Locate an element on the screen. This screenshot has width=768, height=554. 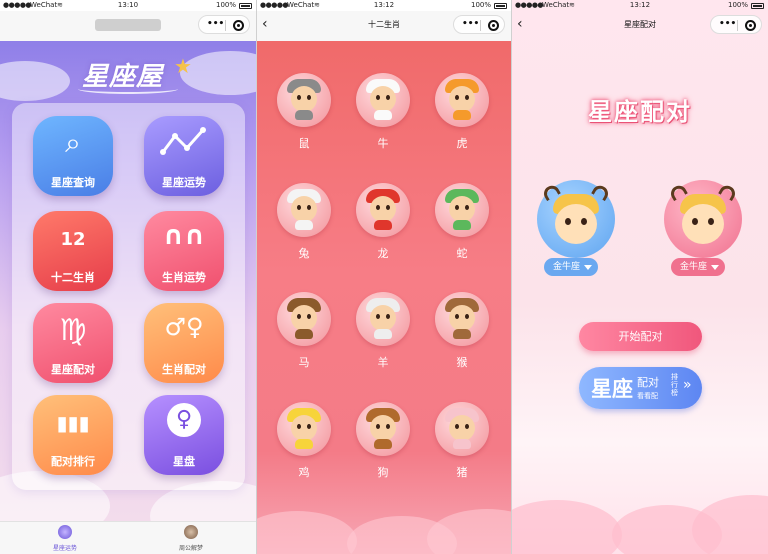
zodiac-animal-4: 龙 is located at coordinates (383, 222).